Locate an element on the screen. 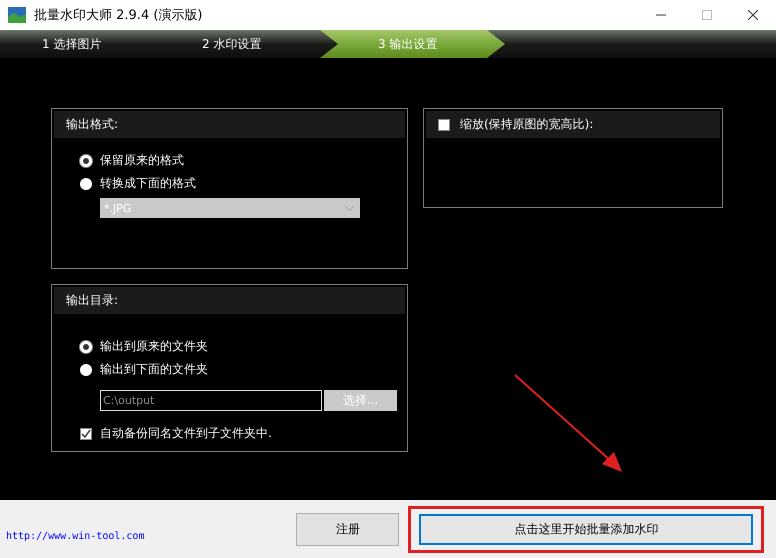 Image resolution: width=776 pixels, height=558 pixels. chevron-down-icon is located at coordinates (349, 208).